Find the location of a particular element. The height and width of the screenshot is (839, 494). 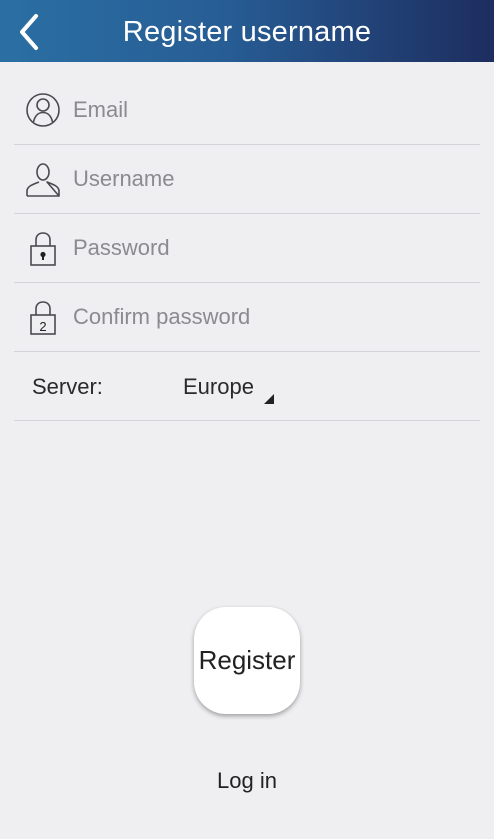

dropdown-triangle-icon is located at coordinates (269, 399).